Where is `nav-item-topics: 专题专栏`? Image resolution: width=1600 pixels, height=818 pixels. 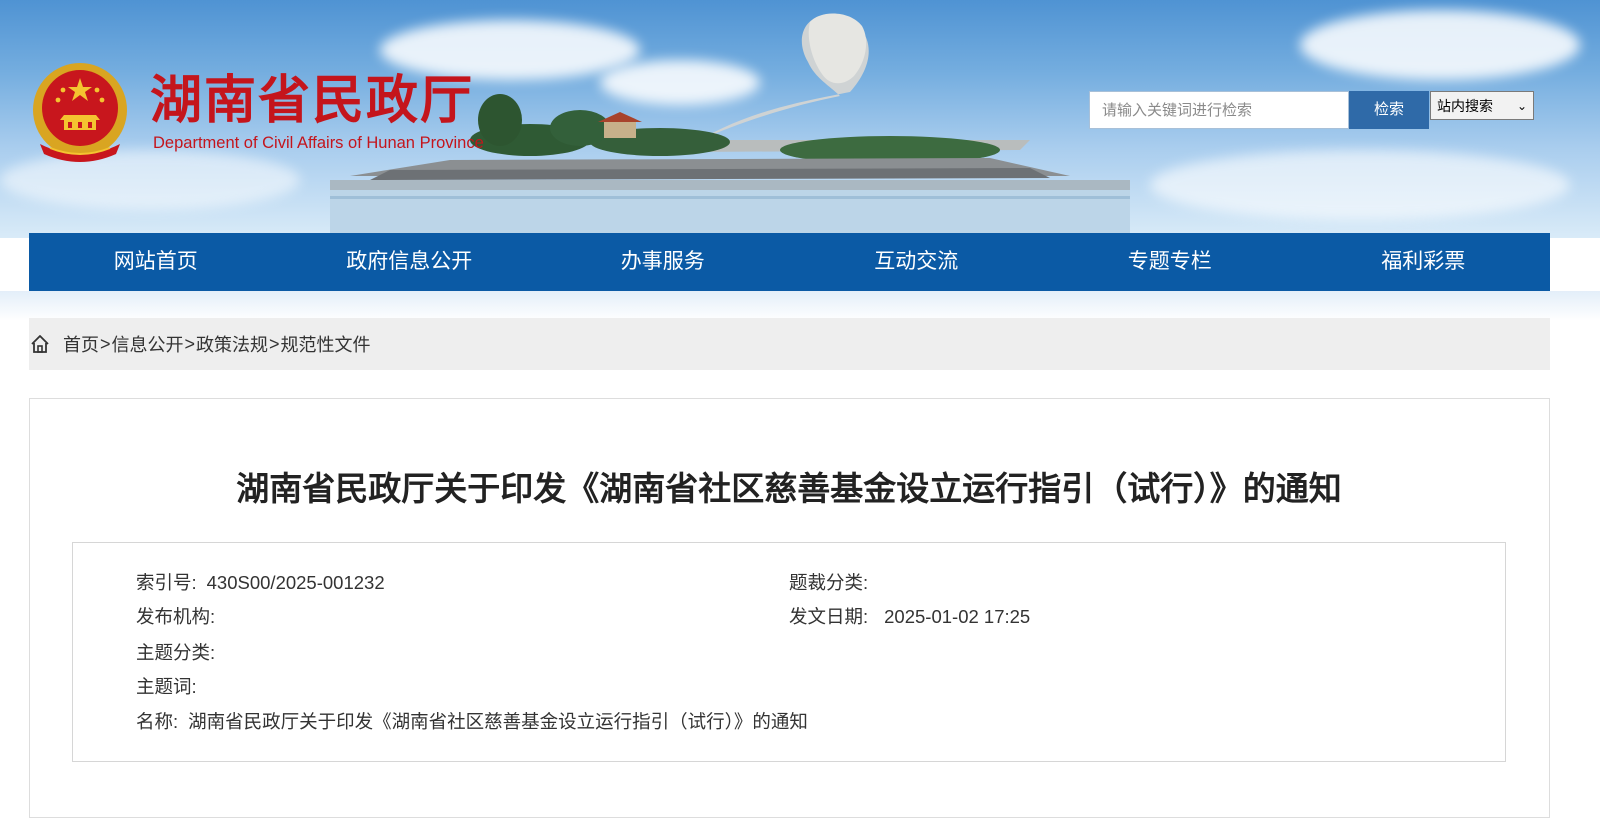
nav-item-topics: 专题专栏 is located at coordinates (1170, 262).